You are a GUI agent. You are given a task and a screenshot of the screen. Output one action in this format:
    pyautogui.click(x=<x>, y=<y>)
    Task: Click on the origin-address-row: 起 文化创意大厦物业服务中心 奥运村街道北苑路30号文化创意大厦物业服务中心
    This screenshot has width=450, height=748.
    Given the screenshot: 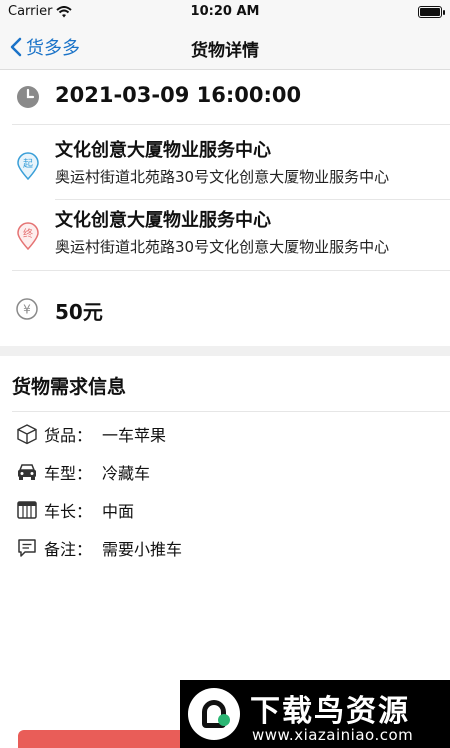 What is the action you would take?
    pyautogui.click(x=225, y=164)
    